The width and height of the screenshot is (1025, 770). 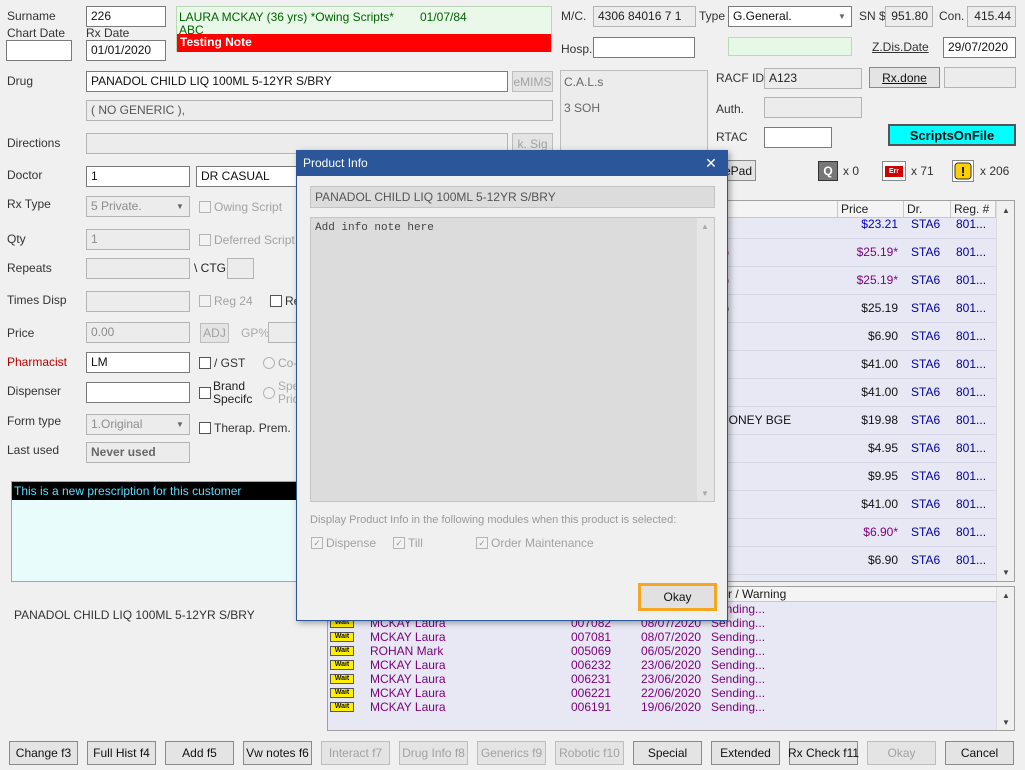 I want to click on owing-script-checkbox: Owing Script, so click(x=240, y=207).